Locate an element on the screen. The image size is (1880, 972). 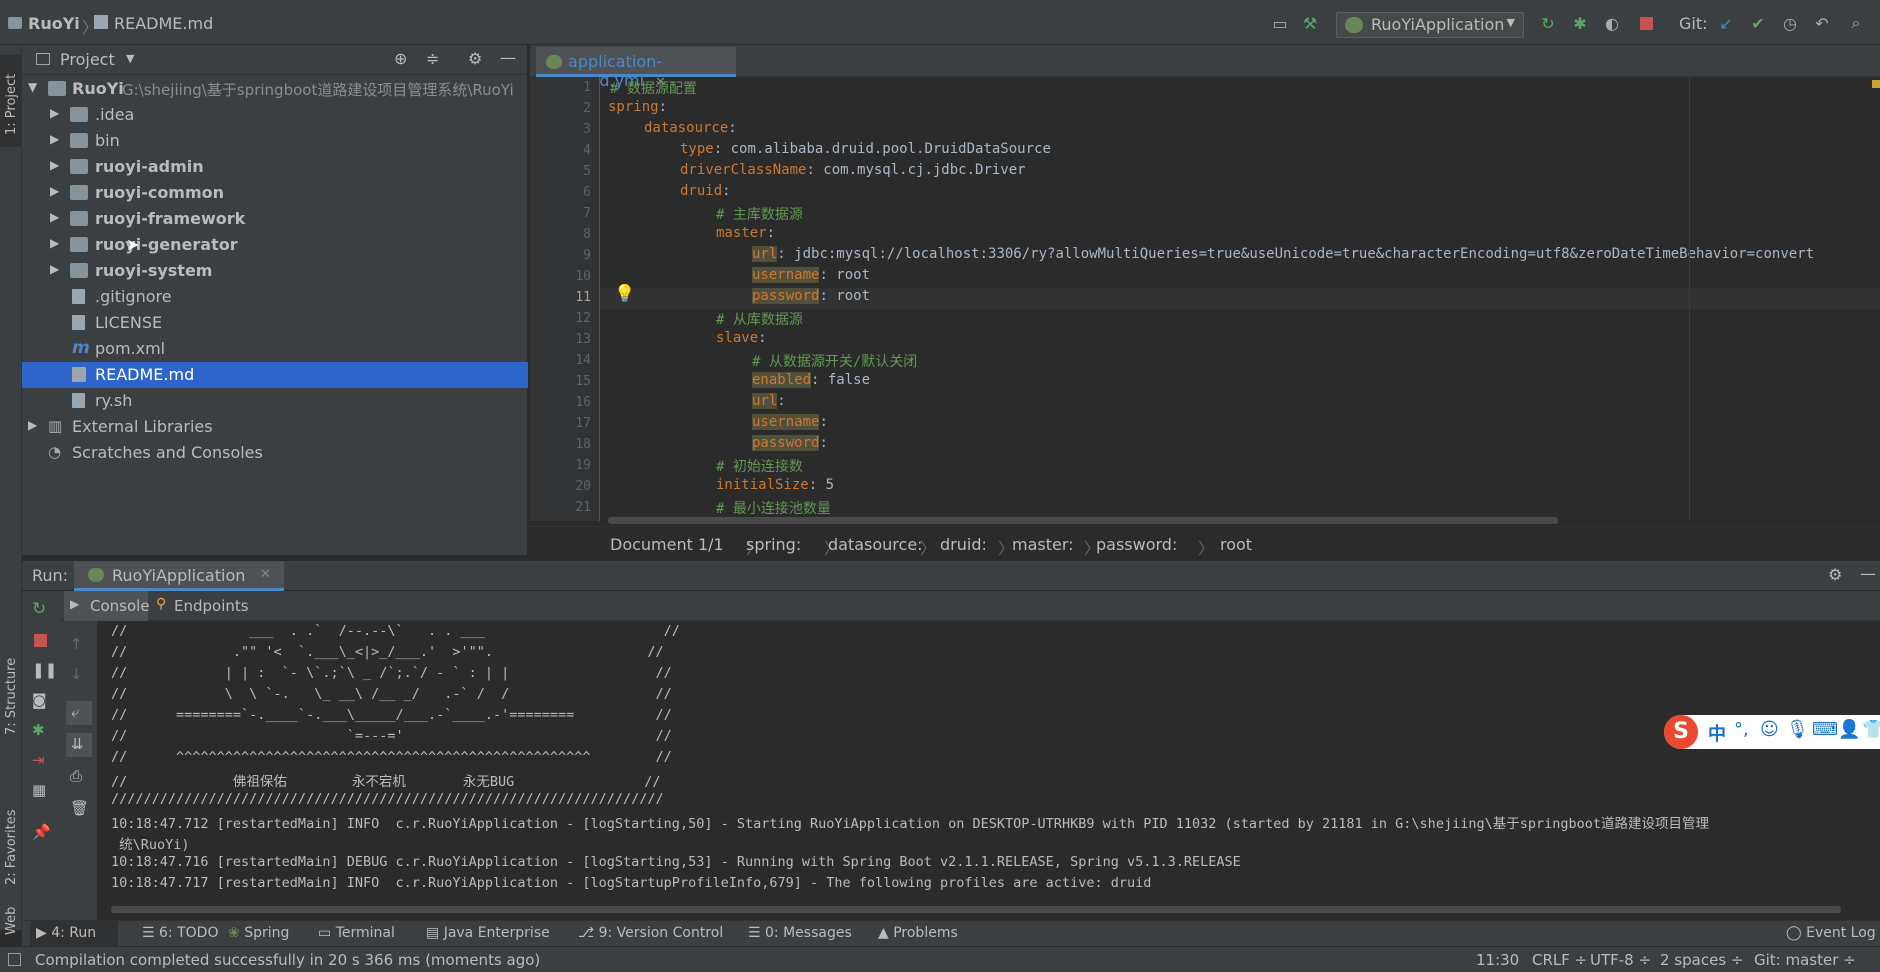
horizontal-scrollbar is located at coordinates (1083, 520).